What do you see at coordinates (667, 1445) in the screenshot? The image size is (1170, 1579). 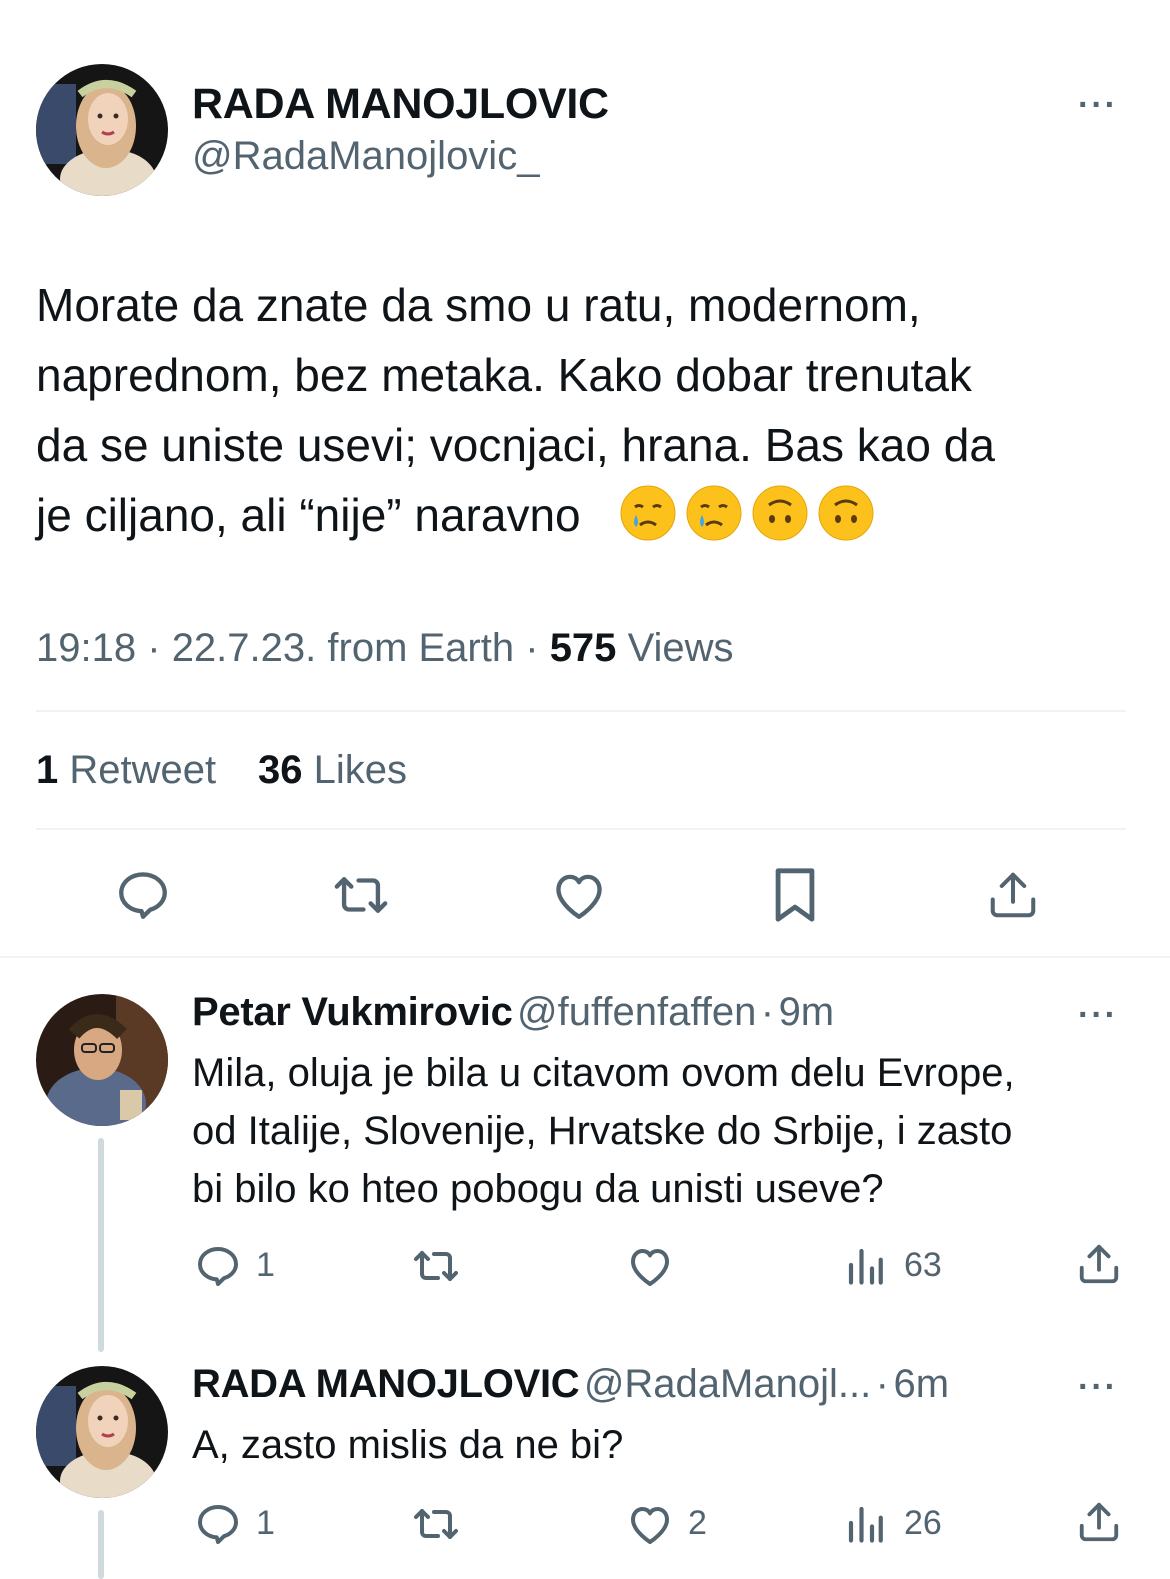 I see `reply-text: A, zasto mislis da ne bi?` at bounding box center [667, 1445].